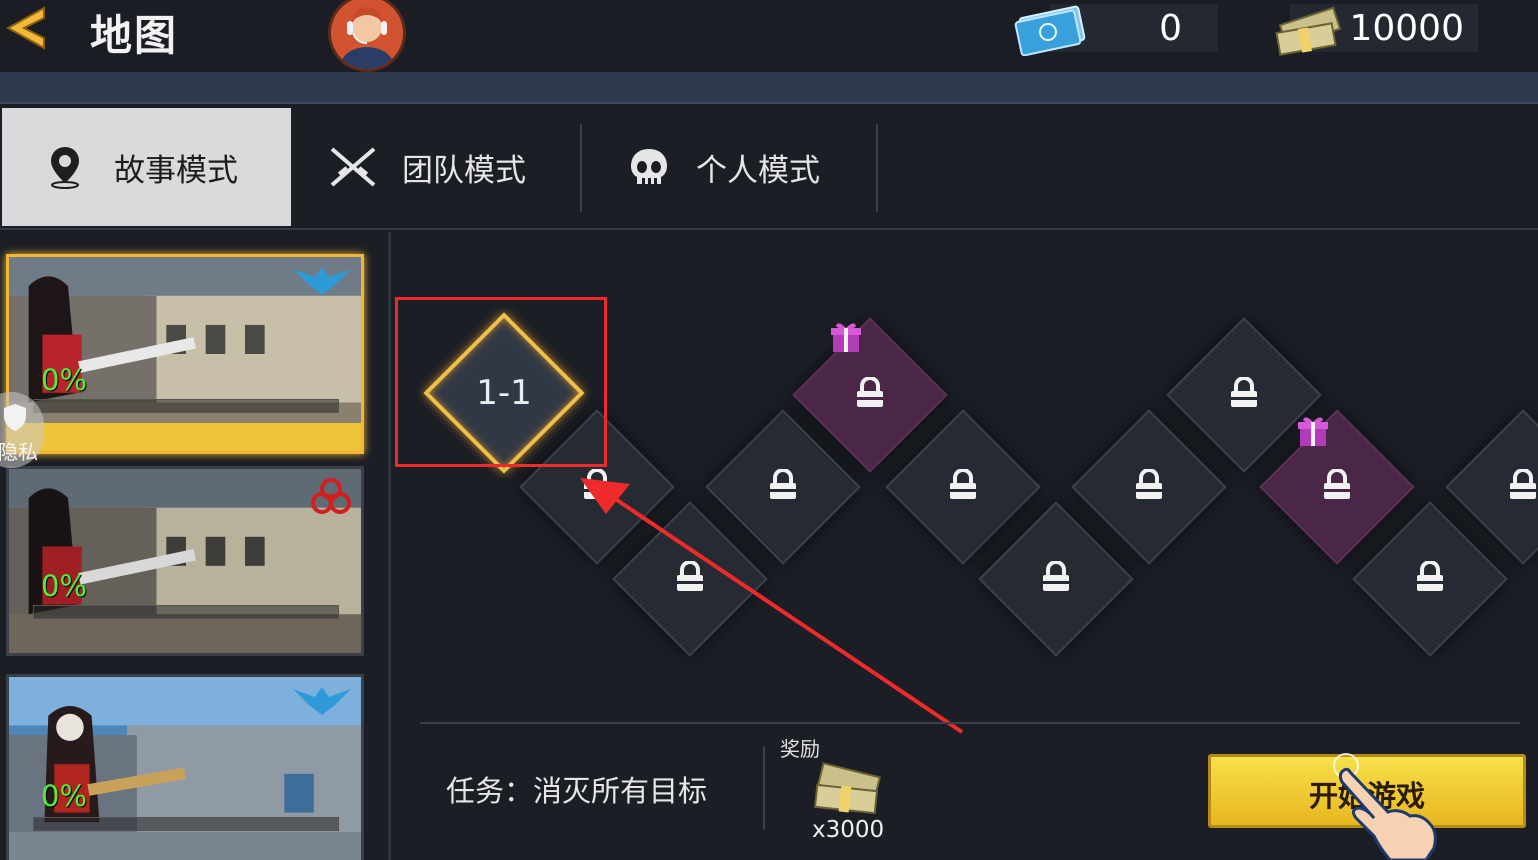 The height and width of the screenshot is (860, 1538). Describe the element at coordinates (649, 166) in the screenshot. I see `skull-icon` at that location.